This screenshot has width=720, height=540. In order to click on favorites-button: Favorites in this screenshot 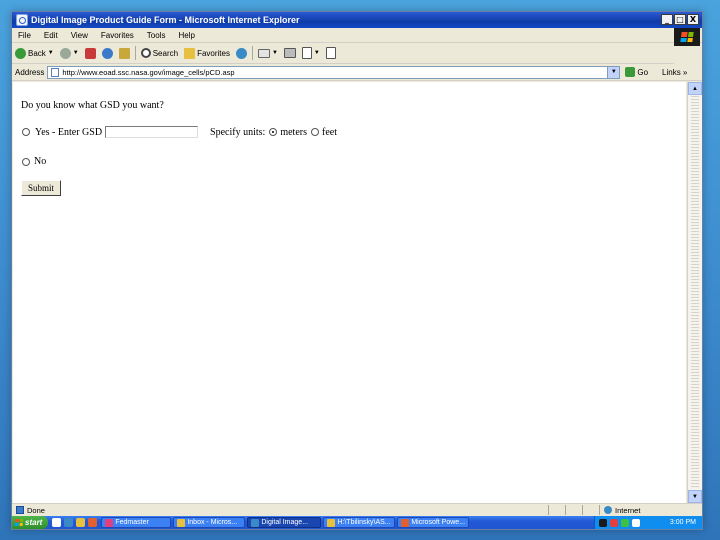, I will do `click(207, 53)`.